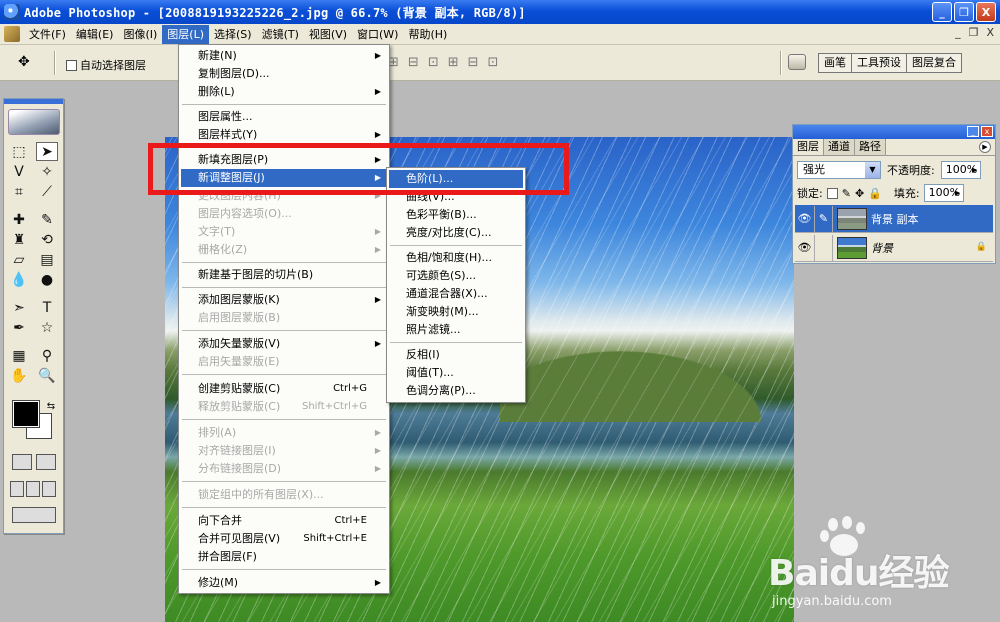  Describe the element at coordinates (19, 192) in the screenshot. I see `crop-tool-icon: ⌗` at that location.